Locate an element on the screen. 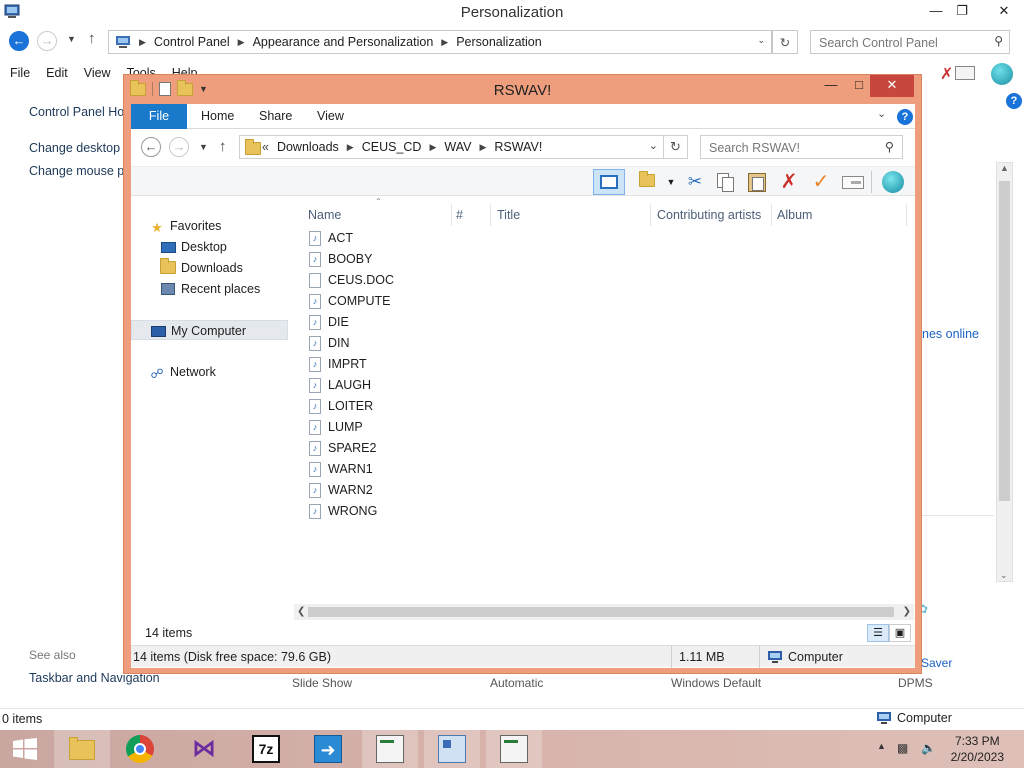 The width and height of the screenshot is (1024, 768). file-row: ♪ DIE is located at coordinates (409, 322).